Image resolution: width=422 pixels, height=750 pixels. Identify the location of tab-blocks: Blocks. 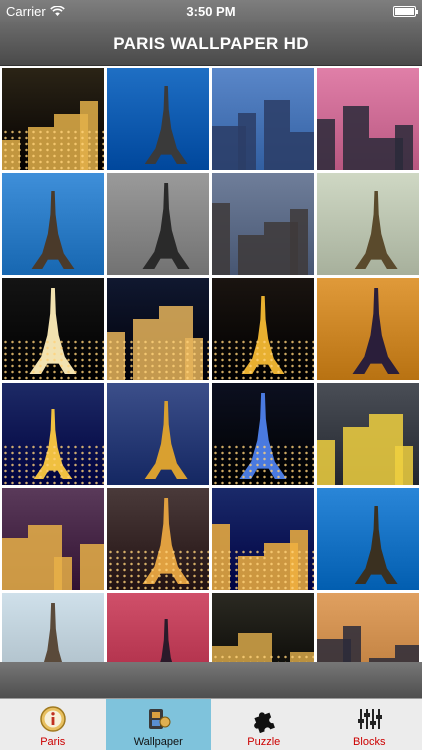
(369, 724).